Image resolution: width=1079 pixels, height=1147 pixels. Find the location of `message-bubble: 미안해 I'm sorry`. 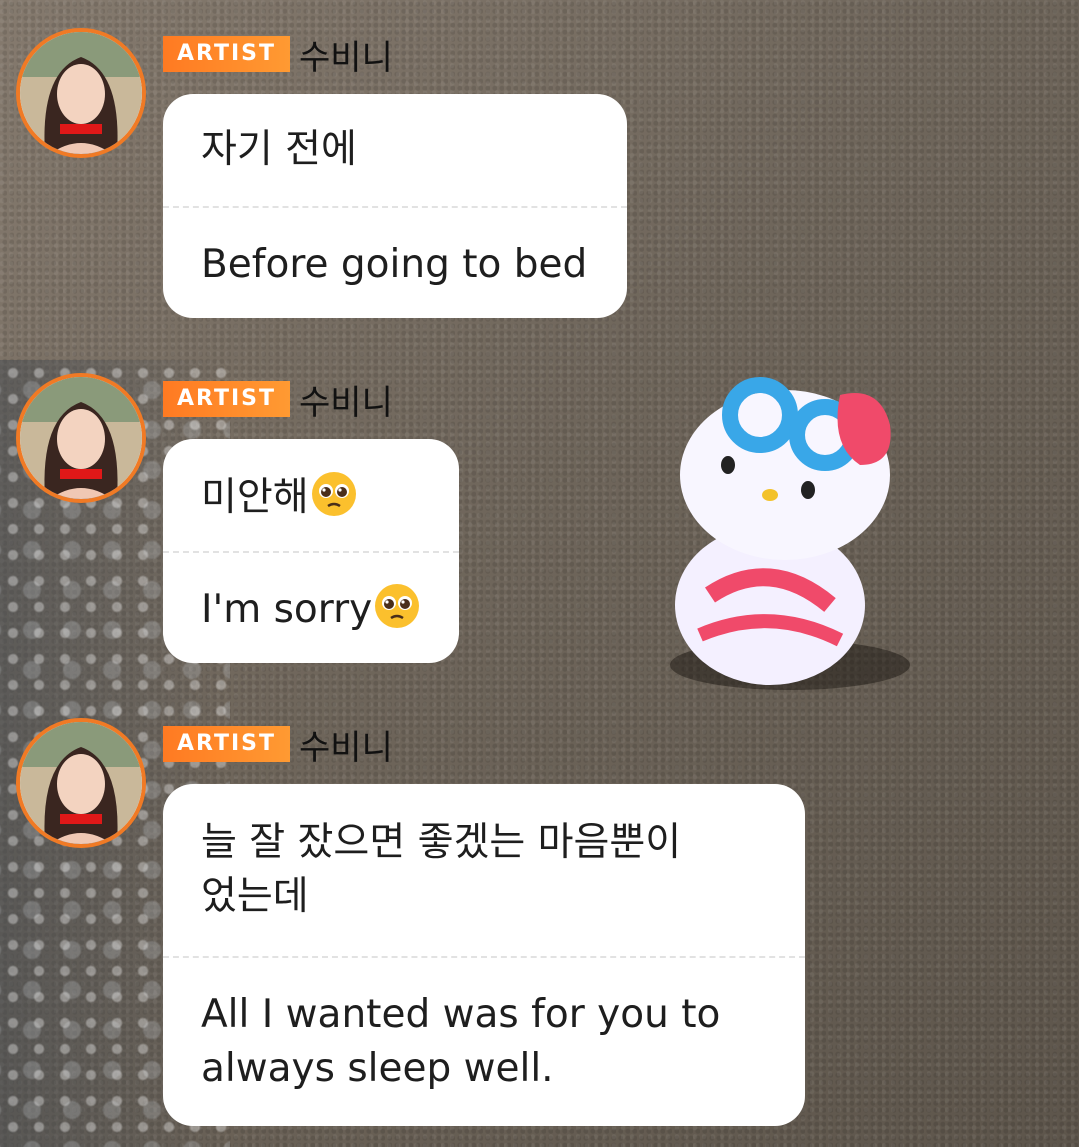

message-bubble: 미안해 I'm sorry is located at coordinates (311, 551).